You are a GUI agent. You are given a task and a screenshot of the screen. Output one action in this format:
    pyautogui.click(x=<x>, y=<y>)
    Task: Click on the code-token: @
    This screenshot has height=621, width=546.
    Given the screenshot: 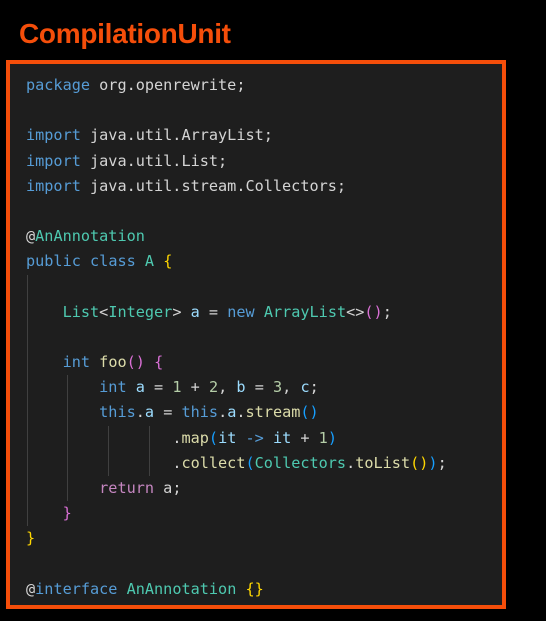 What is the action you would take?
    pyautogui.click(x=31, y=236)
    